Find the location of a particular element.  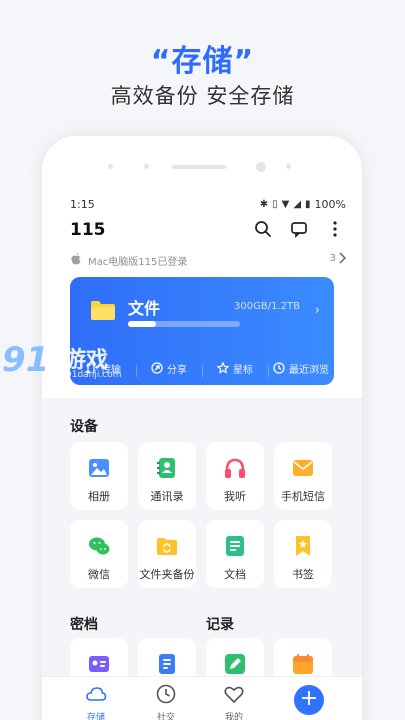

chevron-right-icon: › is located at coordinates (317, 310).